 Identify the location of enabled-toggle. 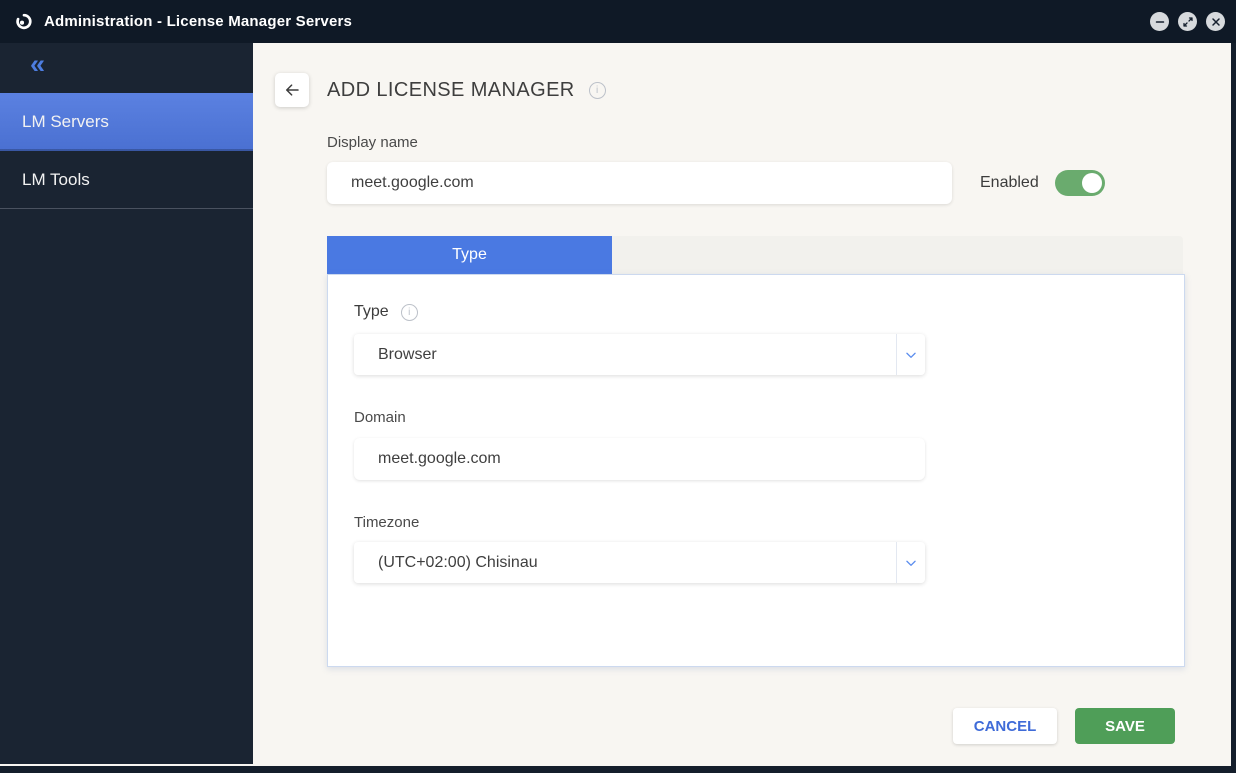
(1079, 183).